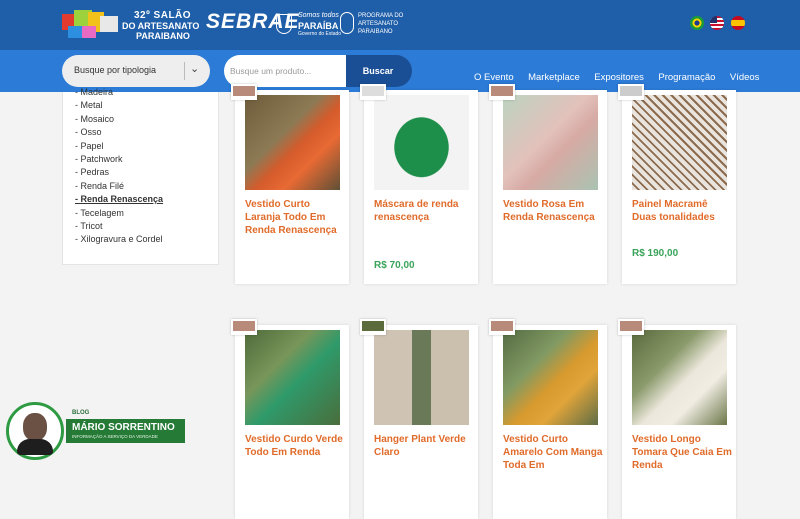  Describe the element at coordinates (161, 26) in the screenshot. I see `logo-line2: DO ARTESANATO` at that location.